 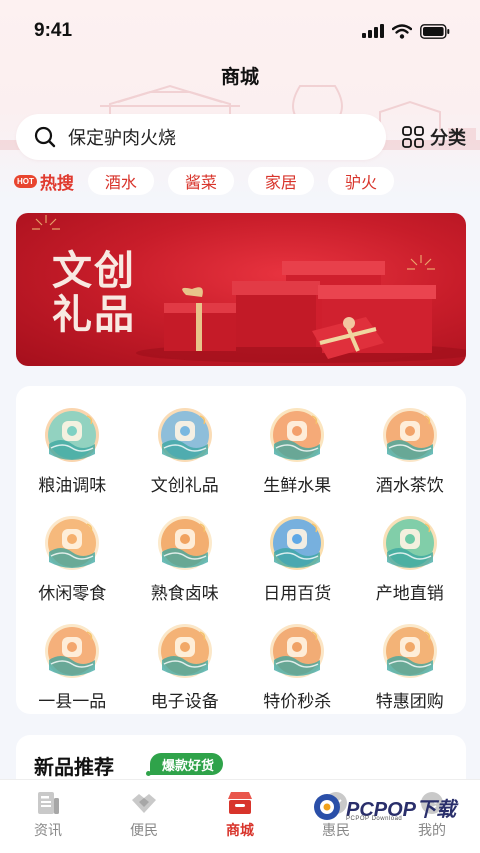 I want to click on snack-icon, so click(x=72, y=543).